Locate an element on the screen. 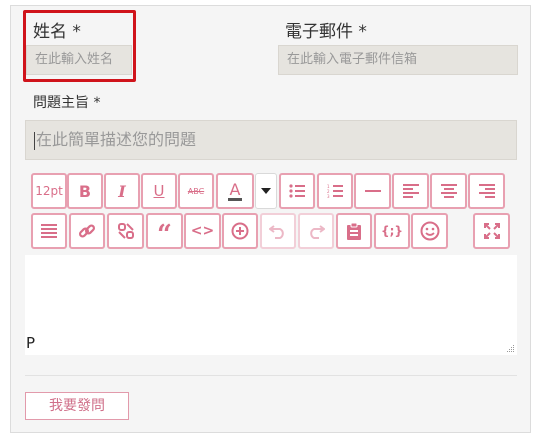 The image size is (545, 441). underline-icon: U is located at coordinates (159, 191).